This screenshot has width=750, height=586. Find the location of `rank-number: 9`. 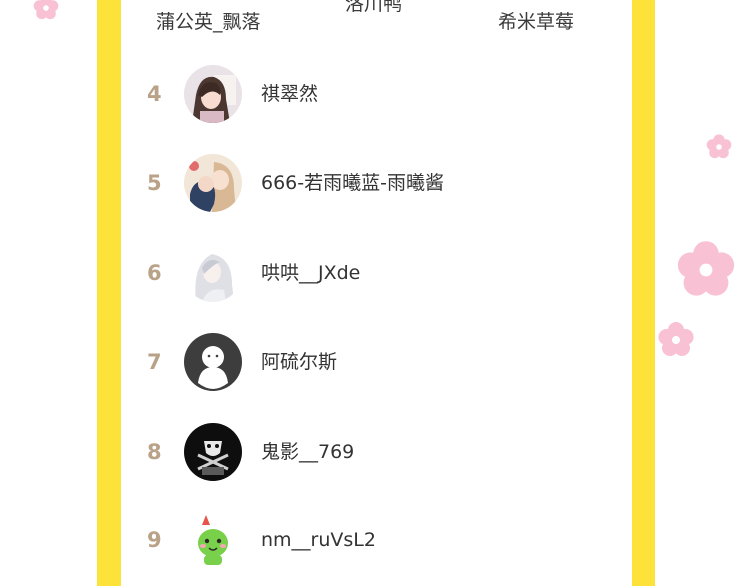

rank-number: 9 is located at coordinates (154, 540).